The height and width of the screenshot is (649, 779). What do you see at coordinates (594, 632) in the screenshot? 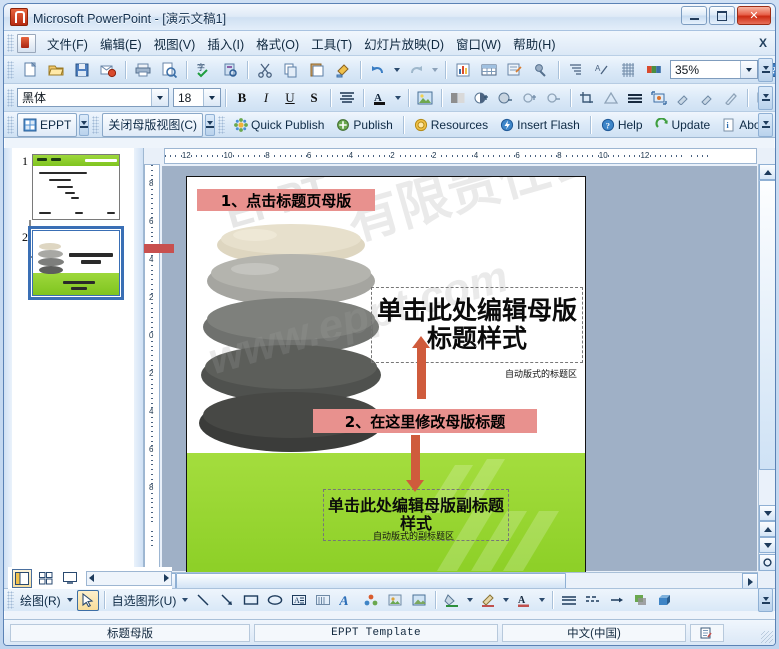
I see `status-language: 中文(中国)` at bounding box center [594, 632].